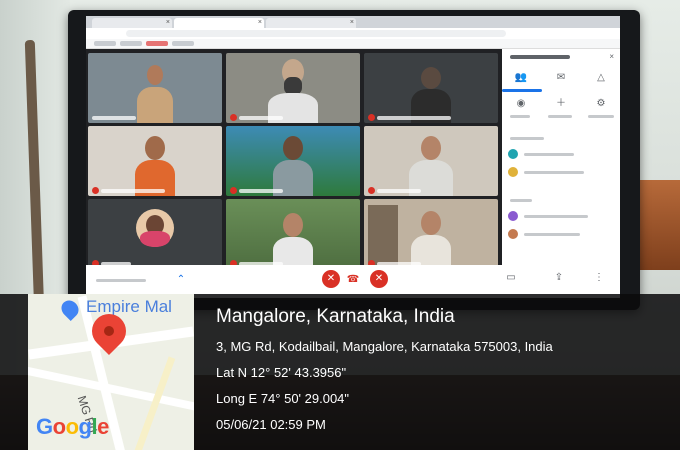 The image size is (680, 450). Describe the element at coordinates (109, 331) in the screenshot. I see `location-pin-center` at that location.